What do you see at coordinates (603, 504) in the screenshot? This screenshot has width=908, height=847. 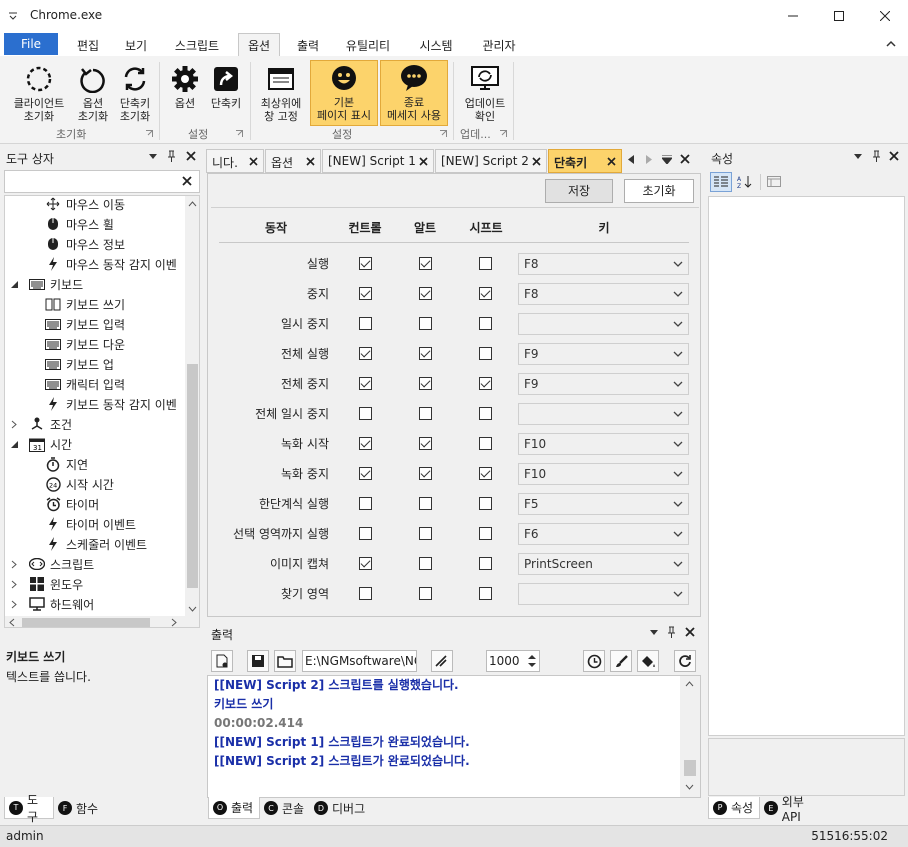 I see `key-select: F5` at bounding box center [603, 504].